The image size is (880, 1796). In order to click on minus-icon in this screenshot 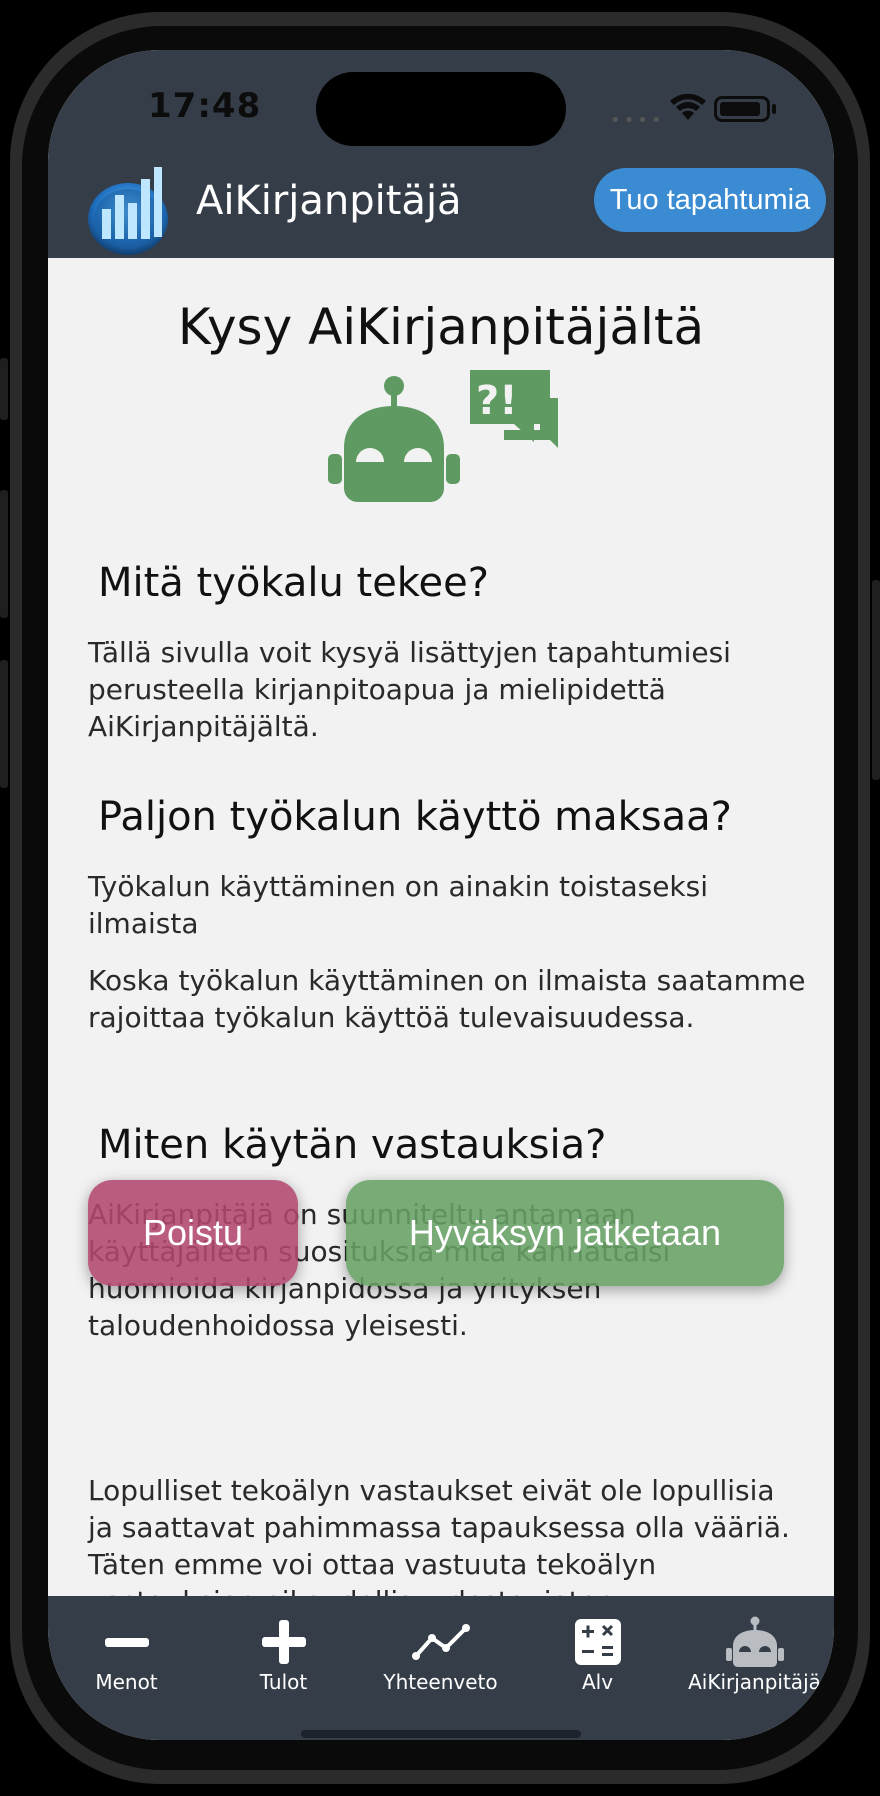, I will do `click(126, 1642)`.